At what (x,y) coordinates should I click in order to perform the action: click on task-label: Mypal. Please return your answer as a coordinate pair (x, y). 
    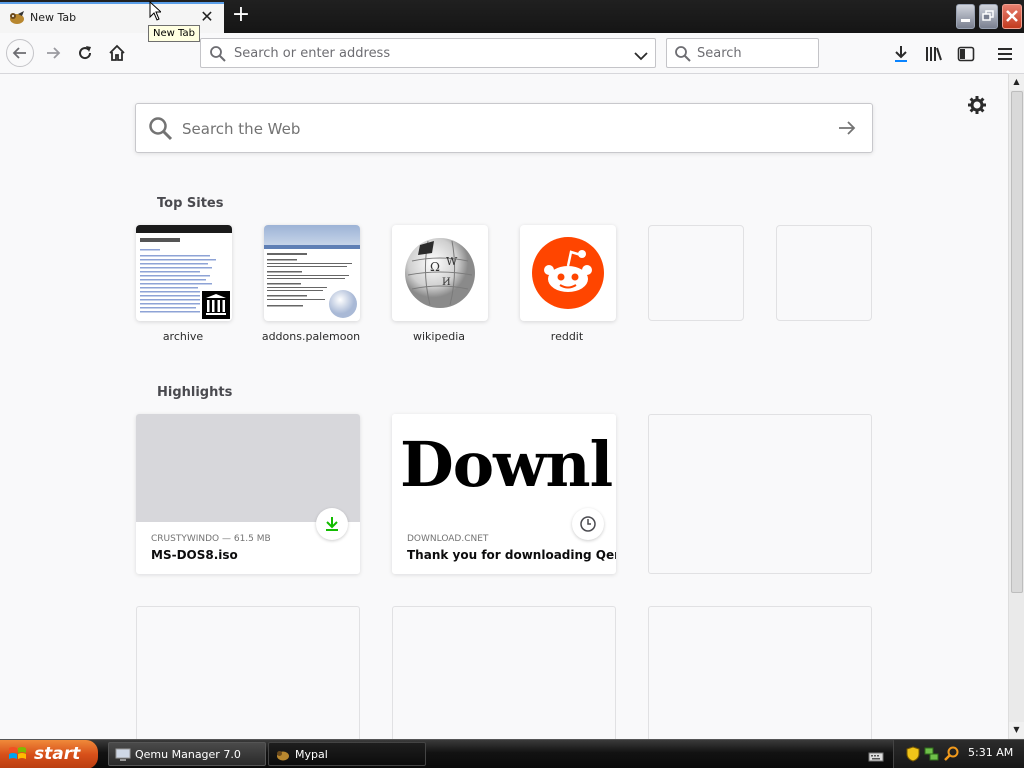
    Looking at the image, I should click on (311, 754).